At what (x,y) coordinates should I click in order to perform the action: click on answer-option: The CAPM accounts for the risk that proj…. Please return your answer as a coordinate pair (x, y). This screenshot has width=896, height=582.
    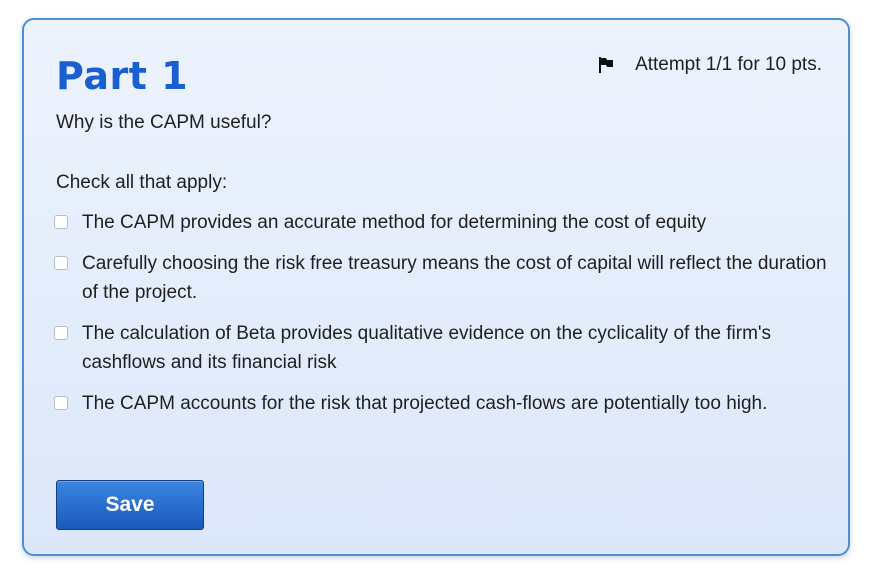
    Looking at the image, I should click on (444, 403).